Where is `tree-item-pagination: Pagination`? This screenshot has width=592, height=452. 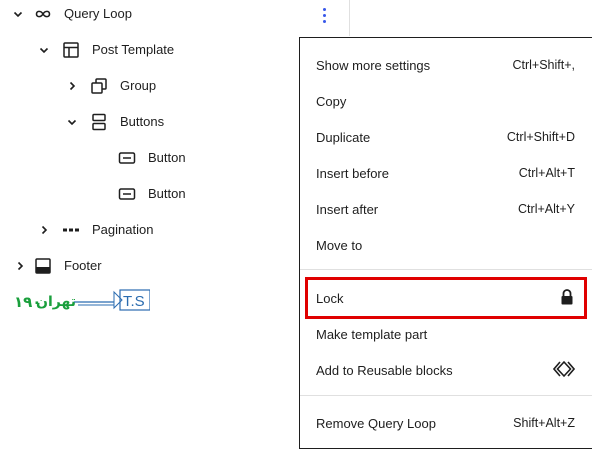 tree-item-pagination: Pagination is located at coordinates (150, 230).